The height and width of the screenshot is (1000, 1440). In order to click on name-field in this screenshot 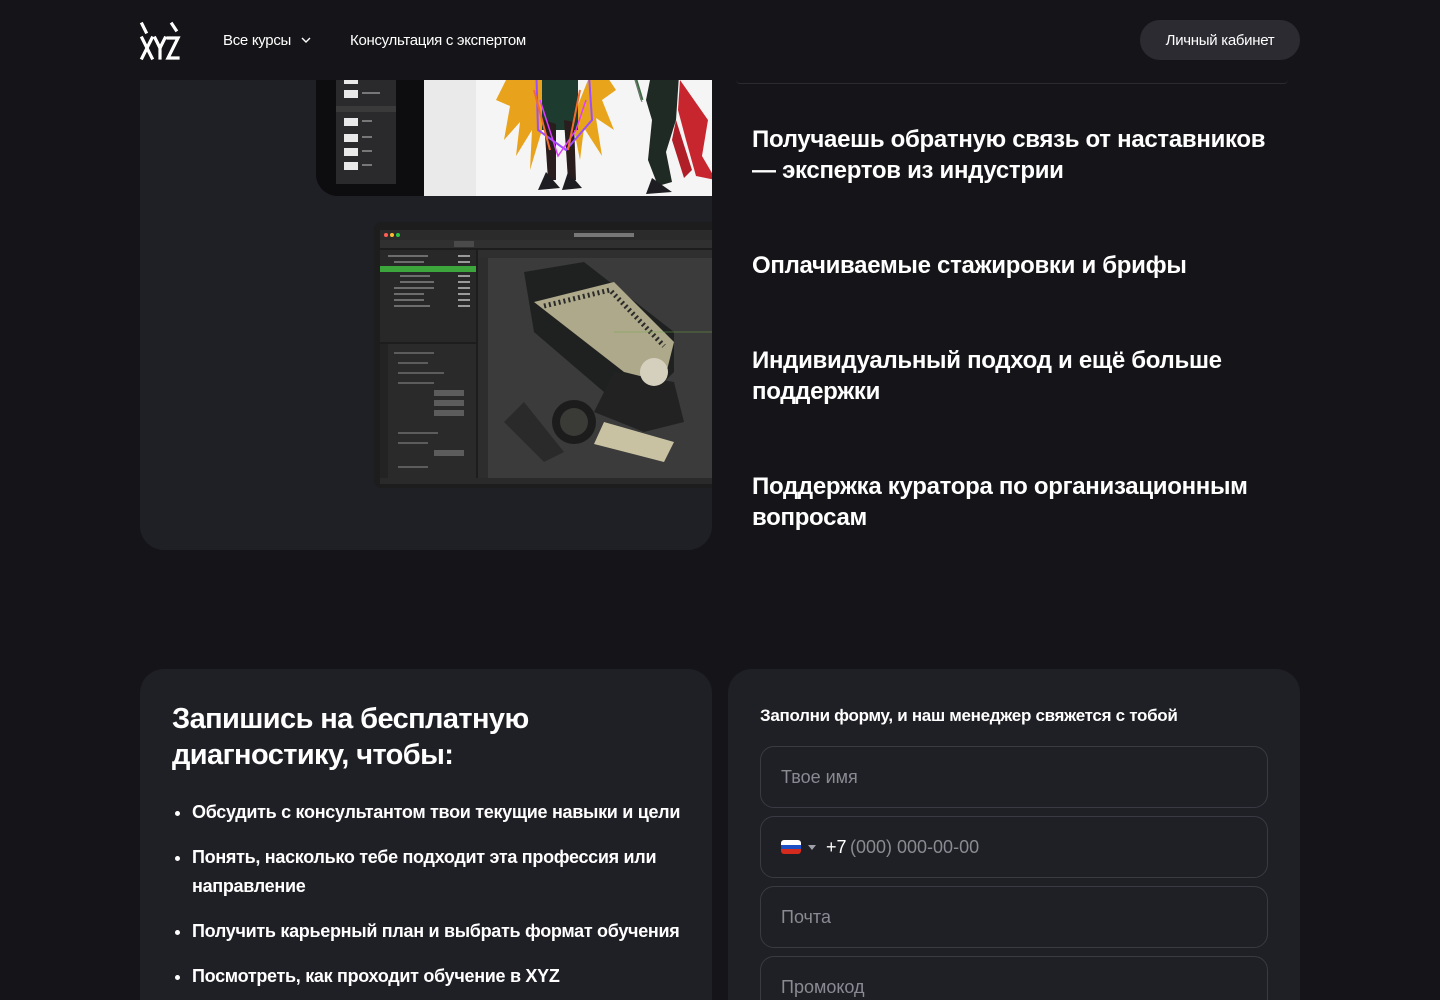, I will do `click(1014, 777)`.